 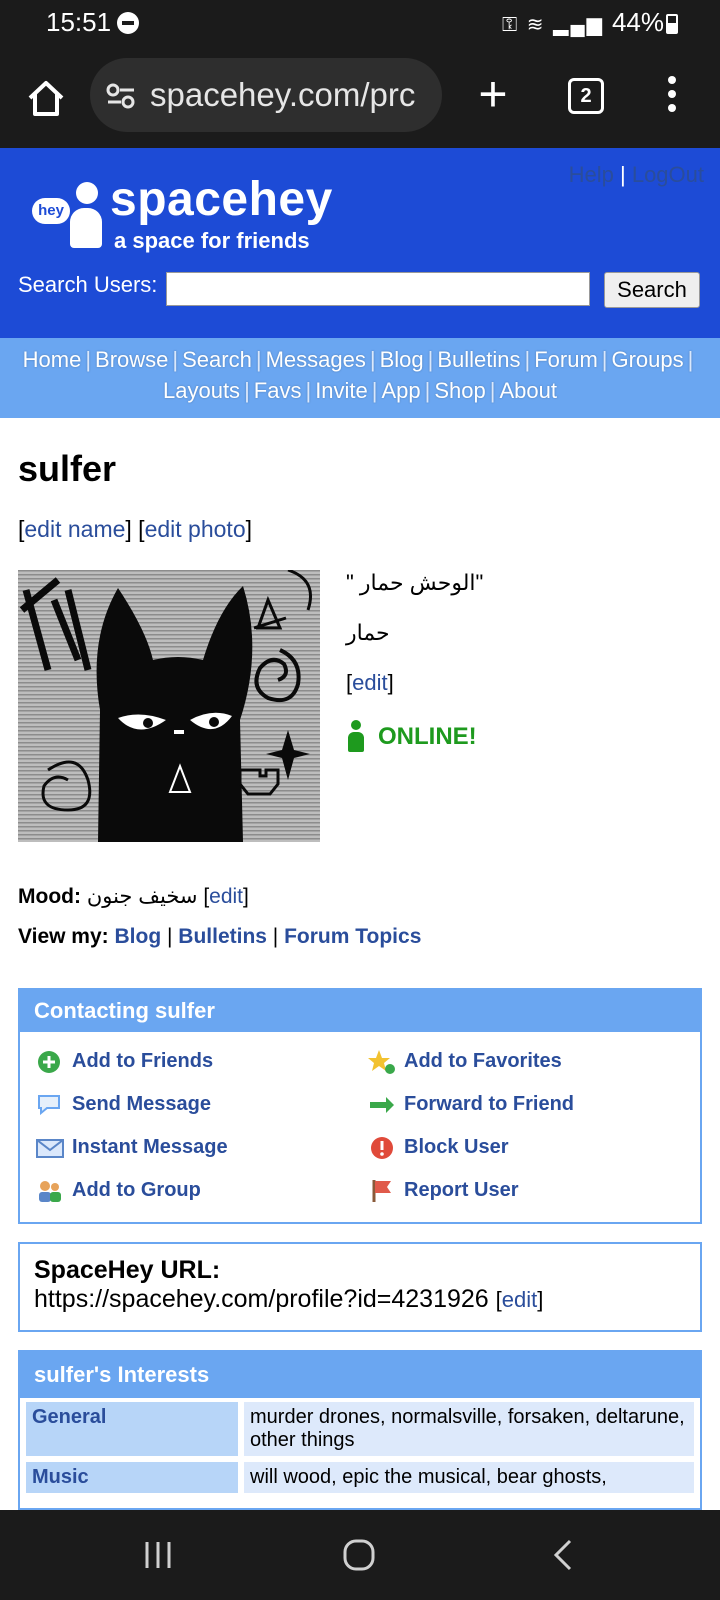 What do you see at coordinates (50, 1191) in the screenshot?
I see `group-icon` at bounding box center [50, 1191].